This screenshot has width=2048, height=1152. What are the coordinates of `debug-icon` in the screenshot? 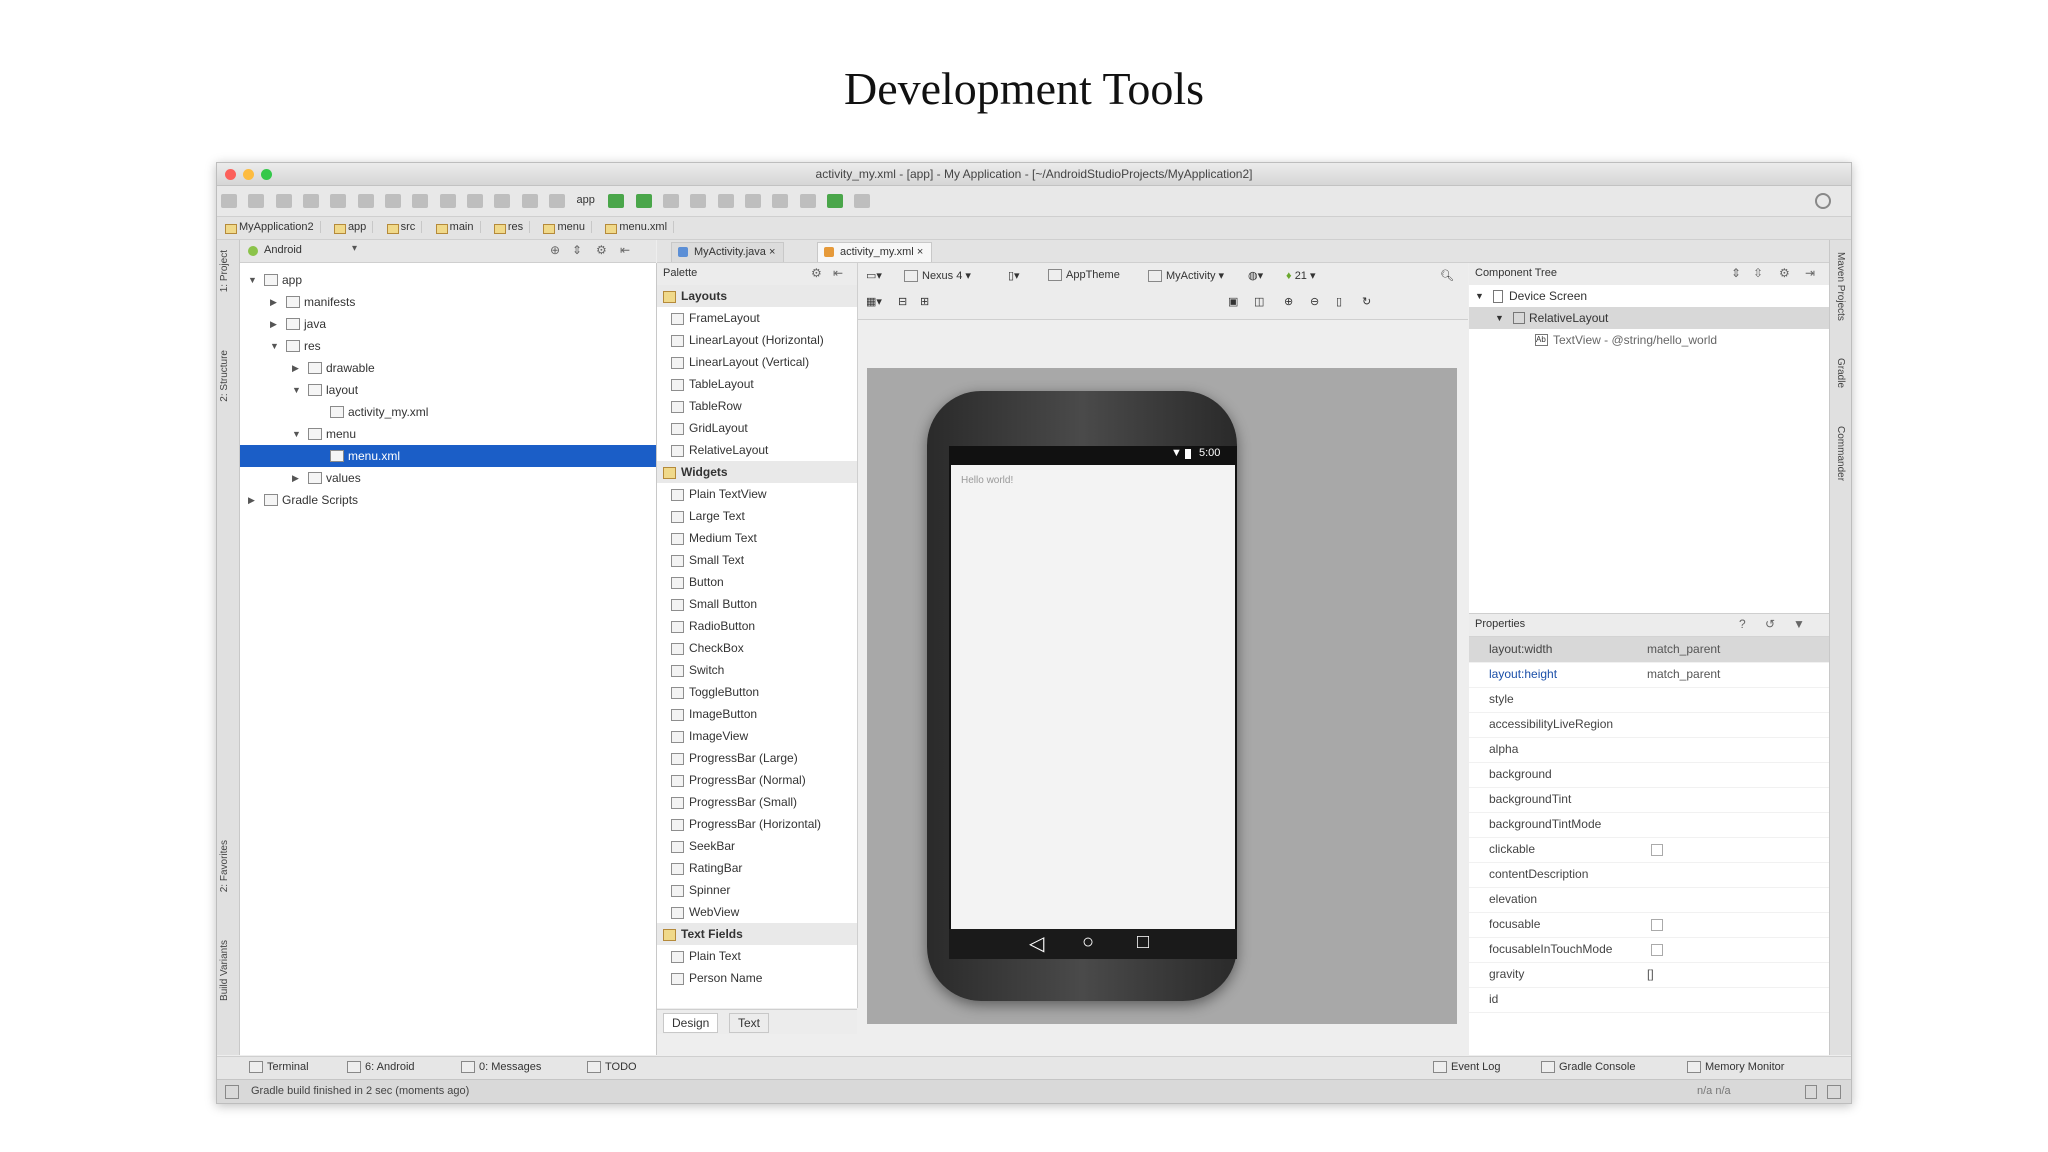 It's located at (643, 201).